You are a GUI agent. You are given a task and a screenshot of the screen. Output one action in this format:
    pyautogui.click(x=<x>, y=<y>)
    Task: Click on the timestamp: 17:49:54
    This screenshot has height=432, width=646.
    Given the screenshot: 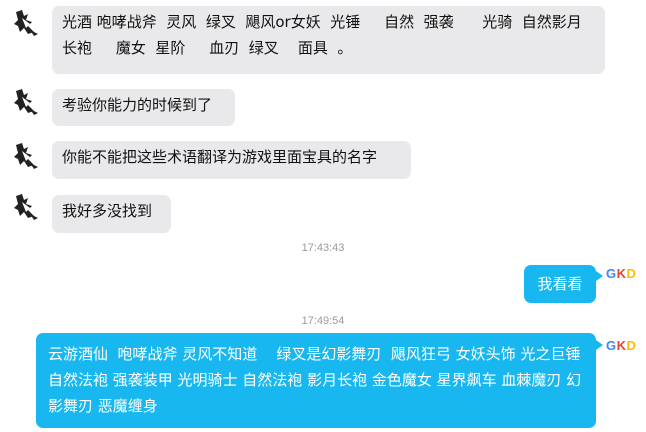 What is the action you would take?
    pyautogui.click(x=323, y=321)
    